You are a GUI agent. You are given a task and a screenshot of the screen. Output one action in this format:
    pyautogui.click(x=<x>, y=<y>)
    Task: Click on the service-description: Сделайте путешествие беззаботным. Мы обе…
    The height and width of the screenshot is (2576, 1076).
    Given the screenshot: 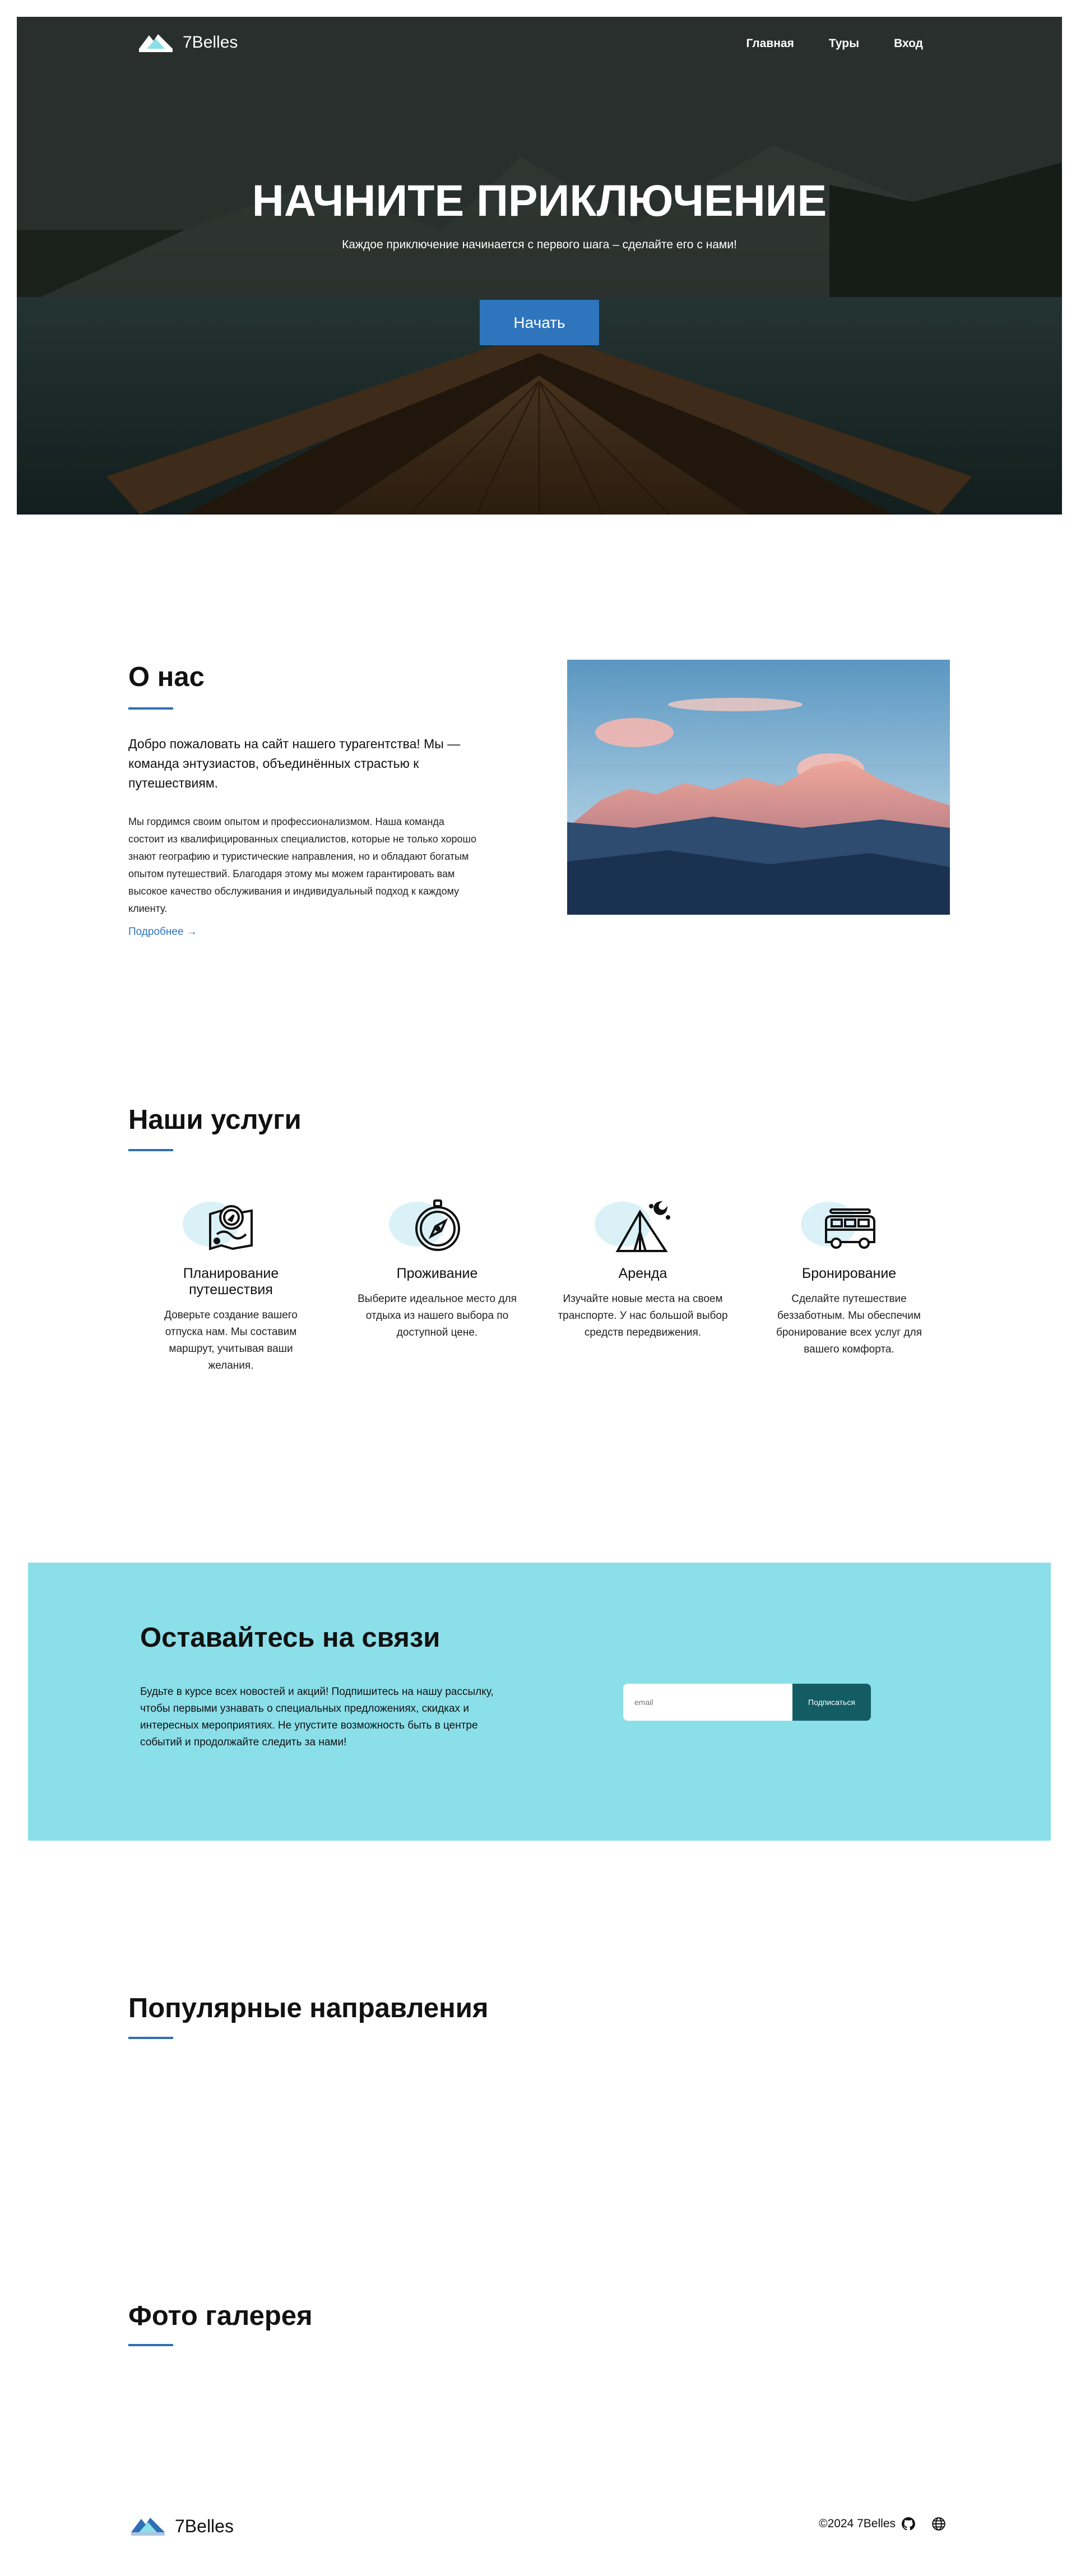 What is the action you would take?
    pyautogui.click(x=849, y=1324)
    